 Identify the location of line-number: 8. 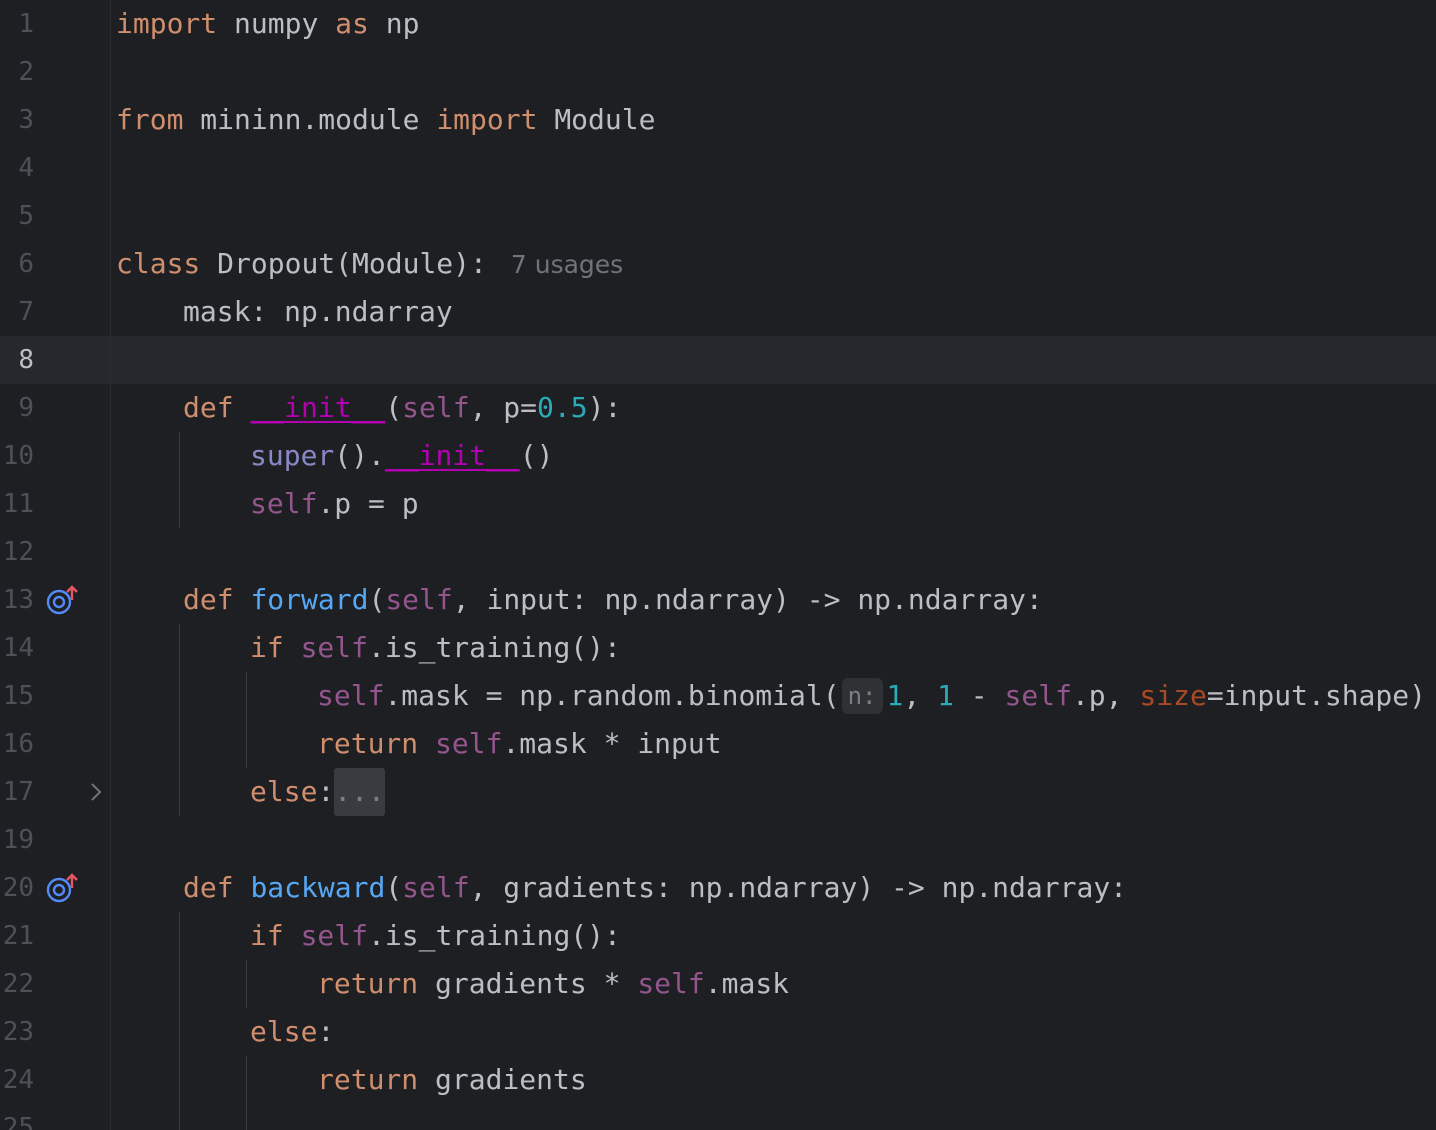
(26, 360).